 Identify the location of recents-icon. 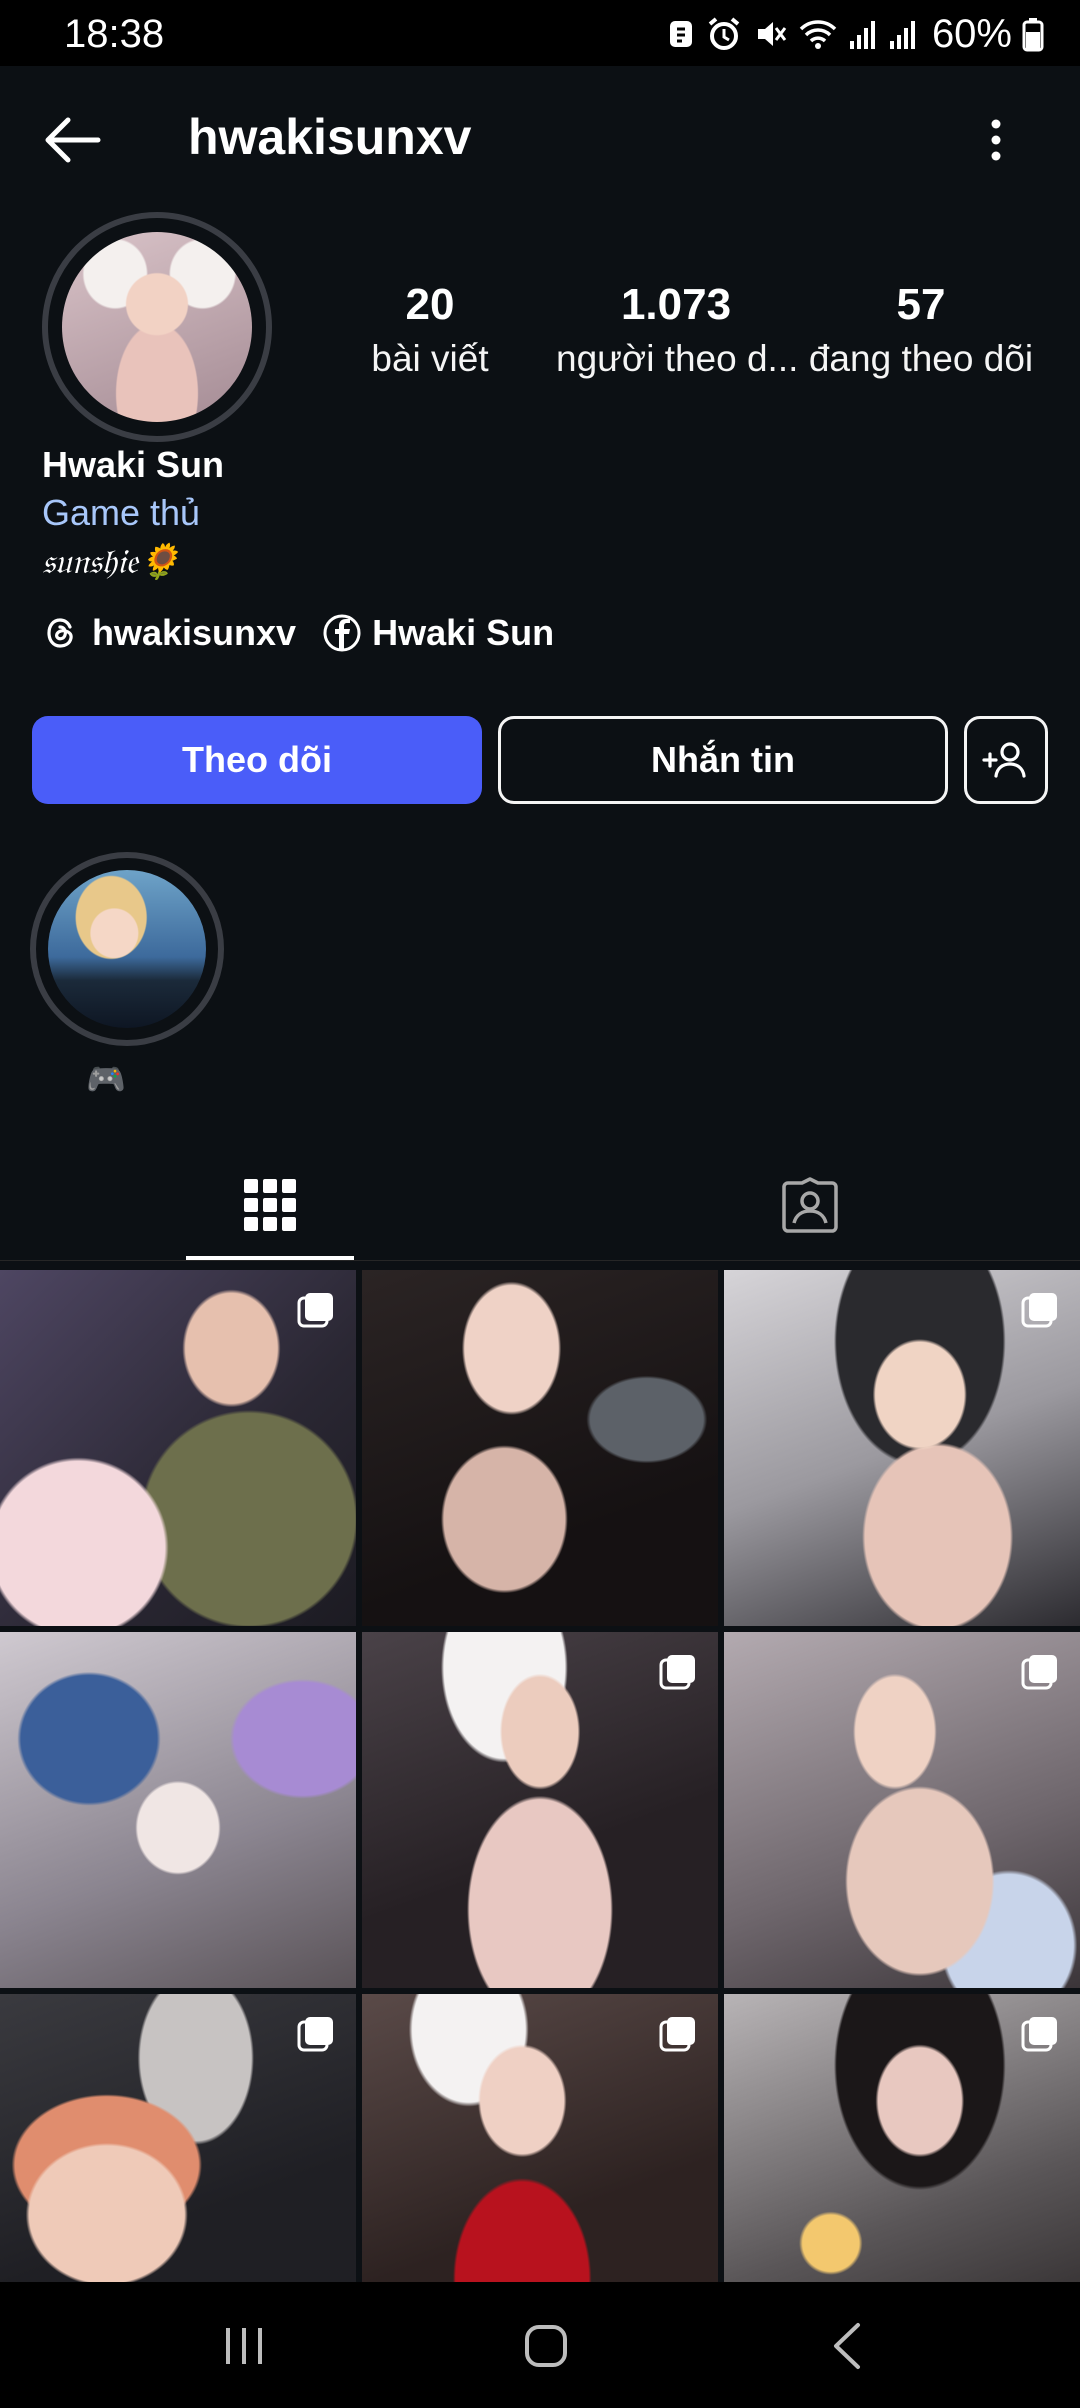
(244, 2346).